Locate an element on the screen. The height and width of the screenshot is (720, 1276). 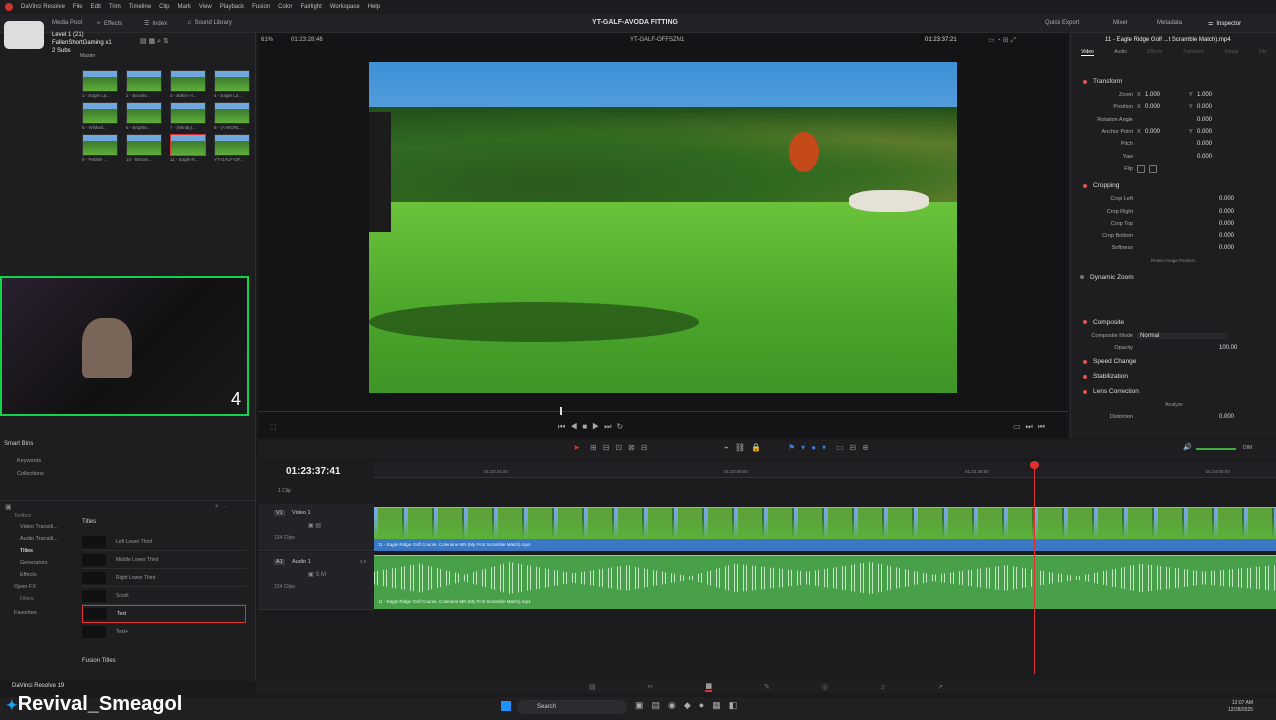
anchor-y: 0.000 is located at coordinates (1204, 132).